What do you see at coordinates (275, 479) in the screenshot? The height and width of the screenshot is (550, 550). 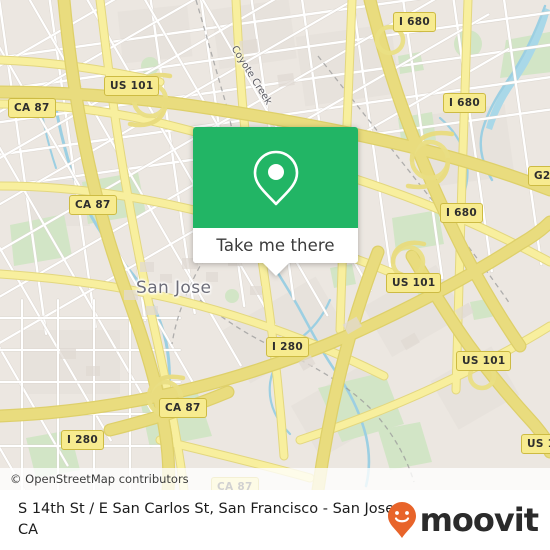 I see `map-attribution: © OpenStreetMap contributors` at bounding box center [275, 479].